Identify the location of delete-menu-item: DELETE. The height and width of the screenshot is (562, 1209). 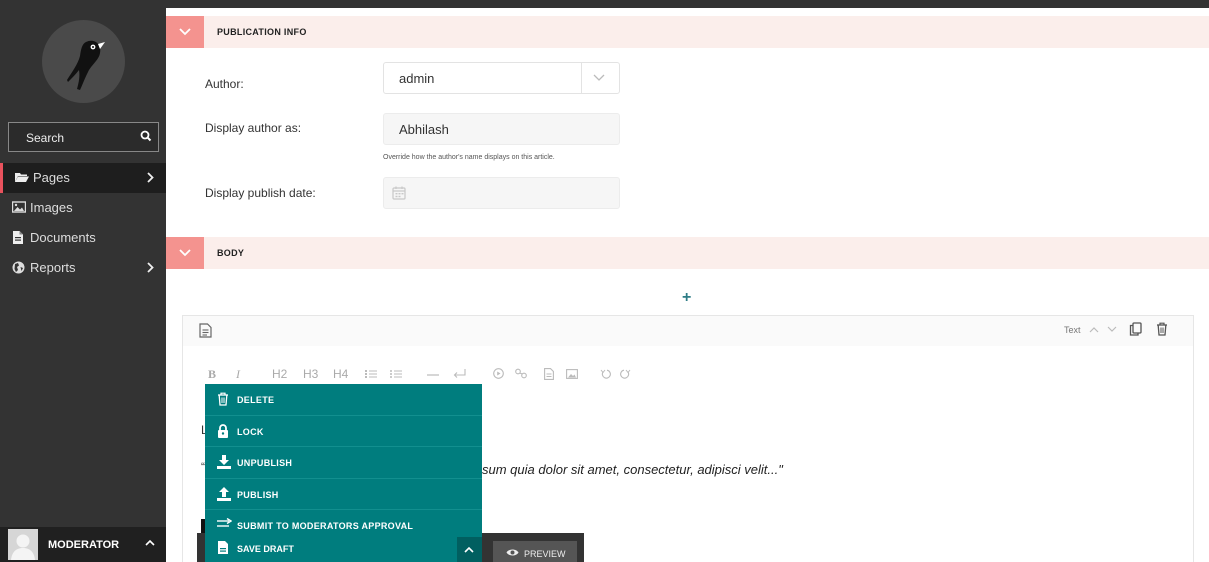
(343, 400).